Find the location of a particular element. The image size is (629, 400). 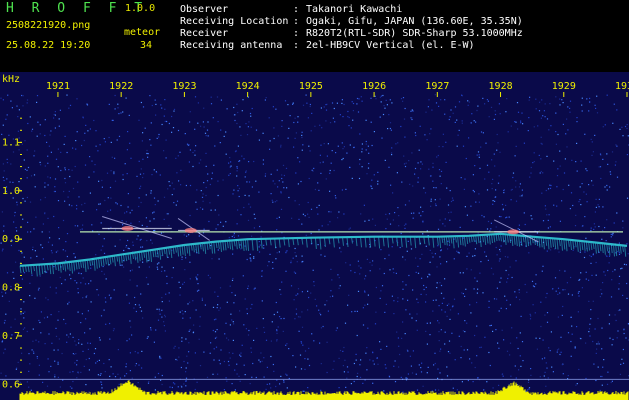

capture-filename: 2508221920.png is located at coordinates (48, 25).